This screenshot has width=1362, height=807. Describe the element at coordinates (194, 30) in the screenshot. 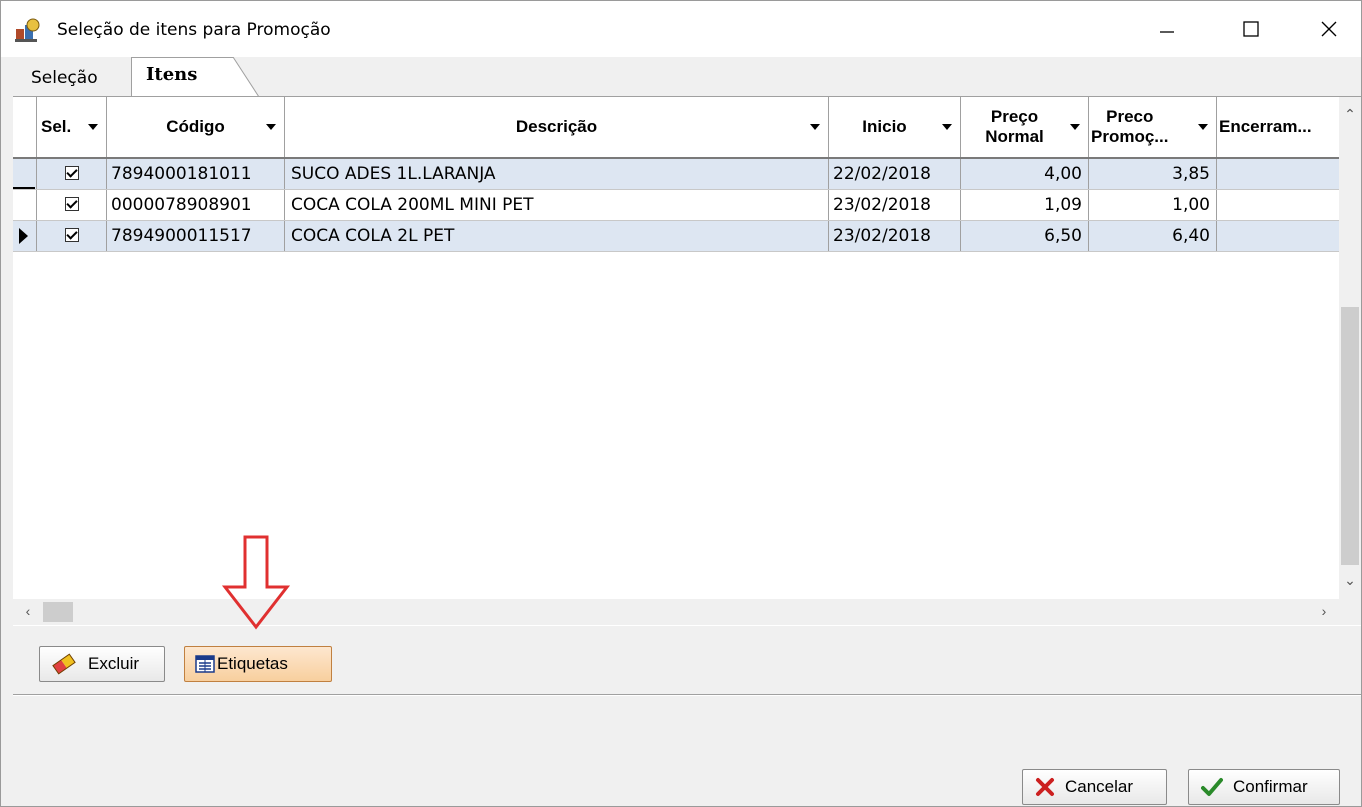

I see `window-title: Seleção de itens para Promoção` at that location.